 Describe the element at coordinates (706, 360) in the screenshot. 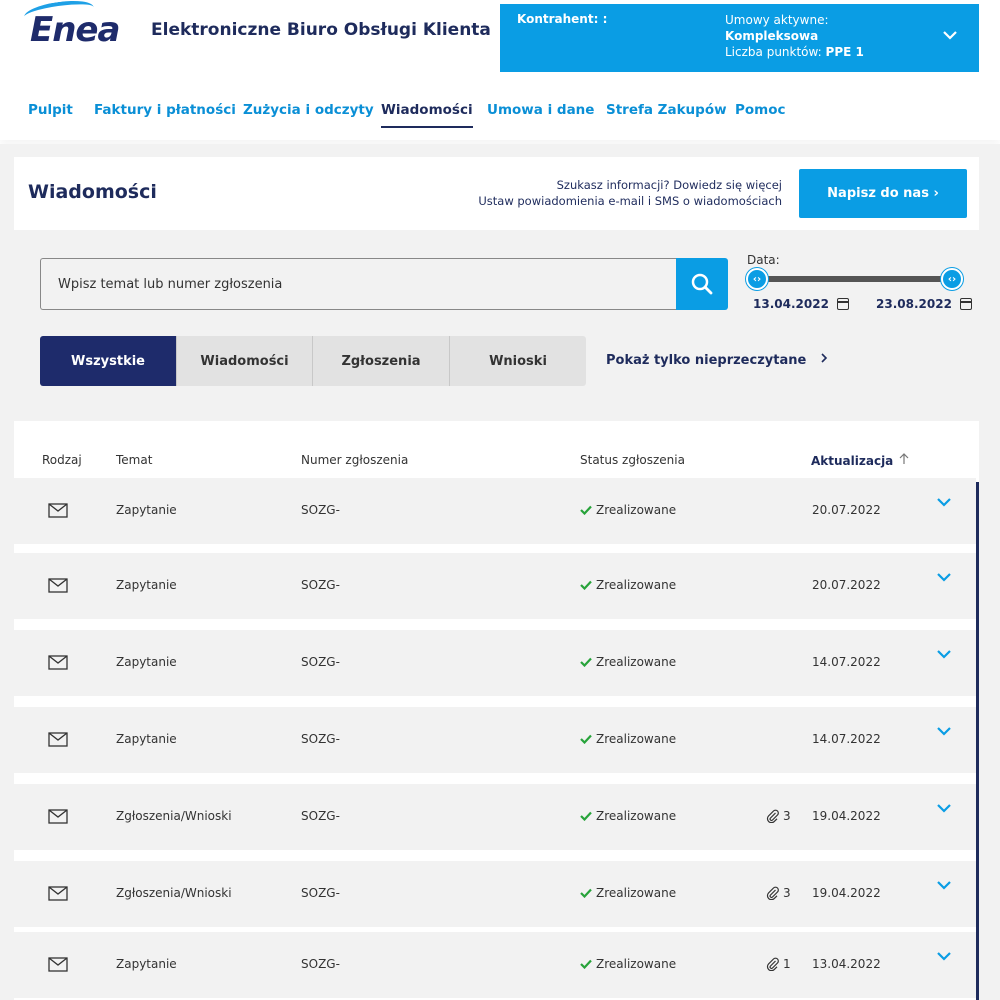

I see `show-unread-label: Pokaż tylko nieprzeczytane` at that location.